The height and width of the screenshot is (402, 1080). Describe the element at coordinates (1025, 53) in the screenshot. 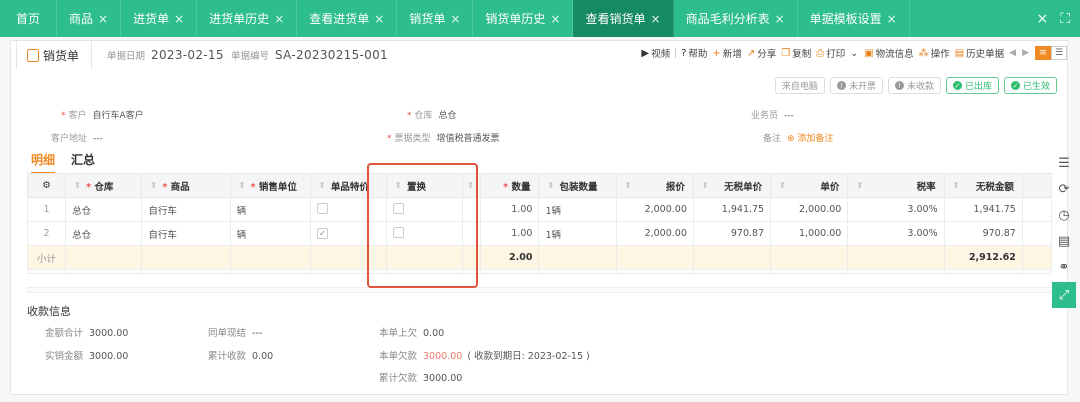

I see `next-record-icon: ▶` at that location.